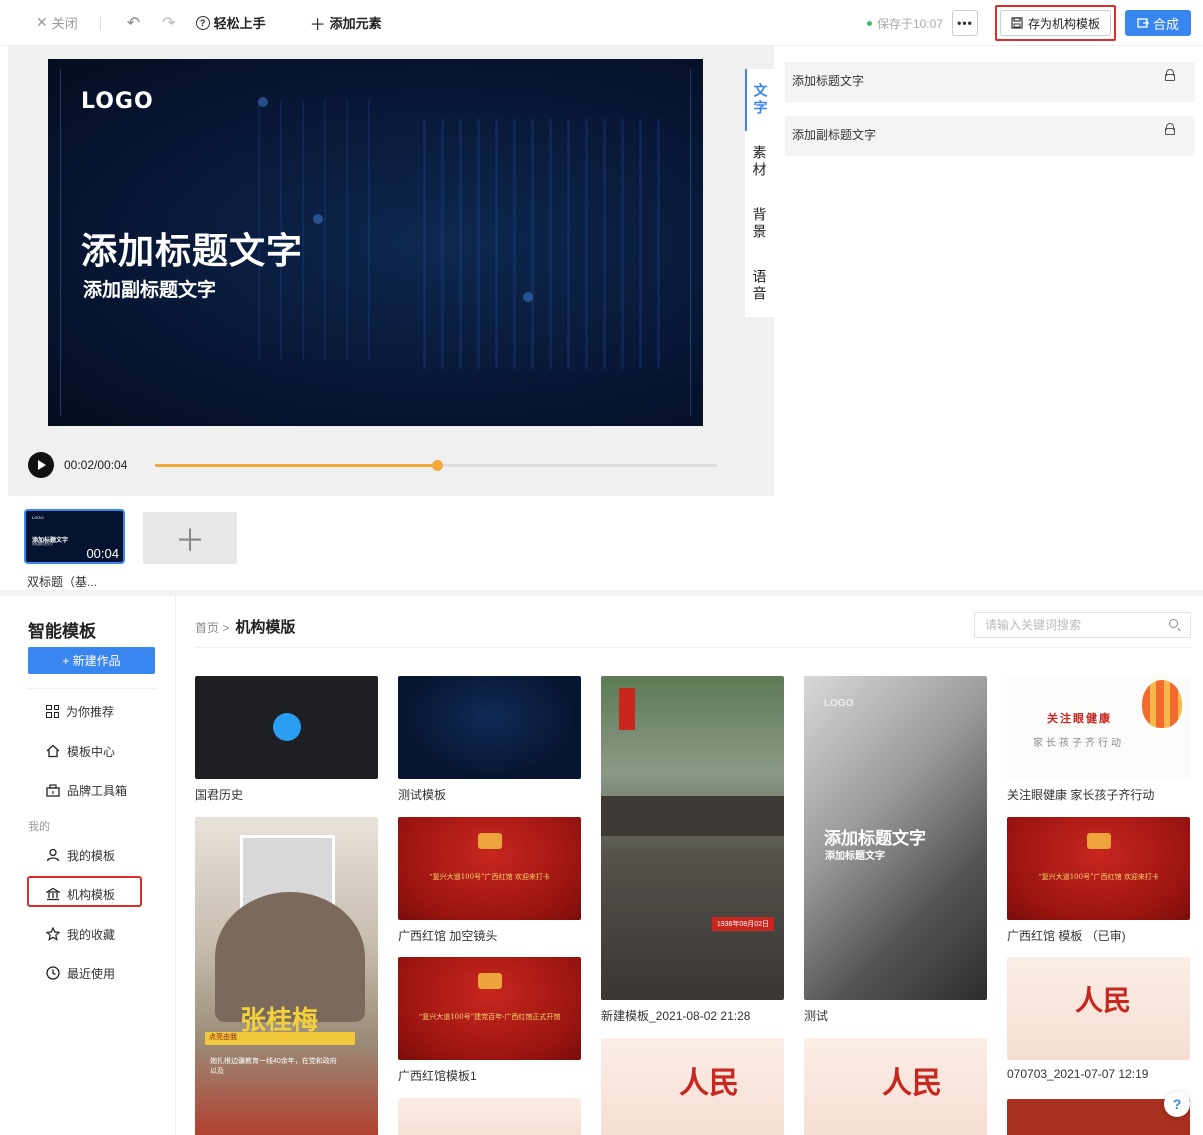 This screenshot has width=1203, height=1135. I want to click on canvas-subtitle-text: 添加副标题文字, so click(149, 288).